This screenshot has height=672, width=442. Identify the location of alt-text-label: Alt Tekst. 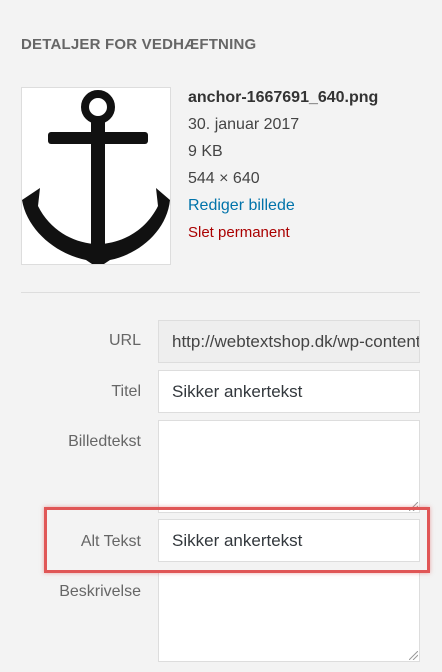
(110, 541).